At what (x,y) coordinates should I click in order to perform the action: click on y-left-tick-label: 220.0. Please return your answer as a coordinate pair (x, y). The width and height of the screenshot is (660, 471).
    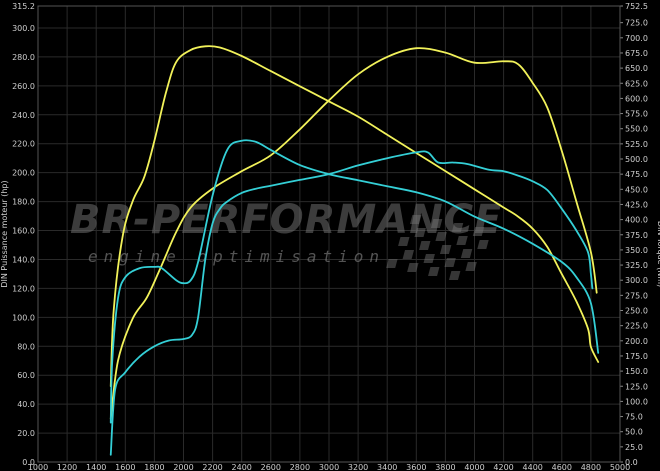
    Looking at the image, I should click on (23, 144).